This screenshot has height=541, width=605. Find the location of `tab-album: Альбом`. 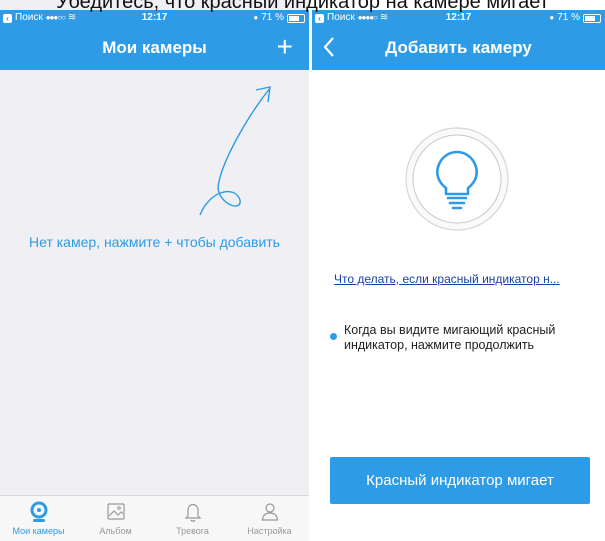

tab-album: Альбом is located at coordinates (115, 518).